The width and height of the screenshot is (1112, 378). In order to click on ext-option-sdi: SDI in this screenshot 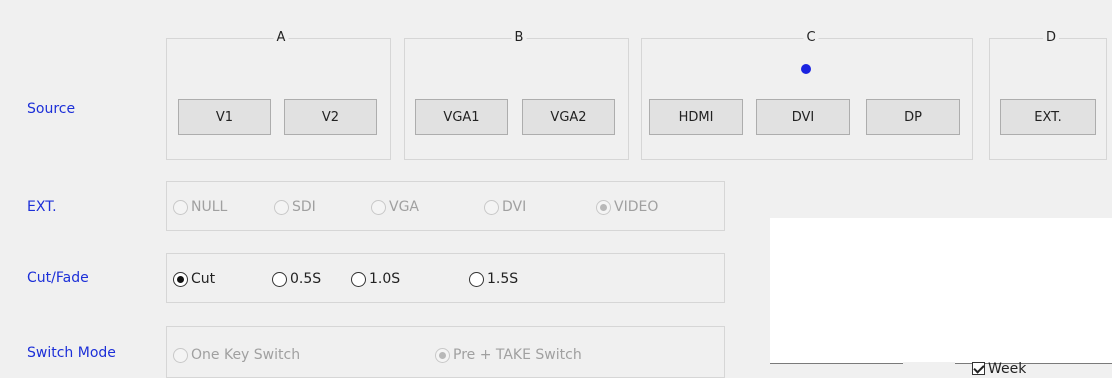, I will do `click(295, 207)`.